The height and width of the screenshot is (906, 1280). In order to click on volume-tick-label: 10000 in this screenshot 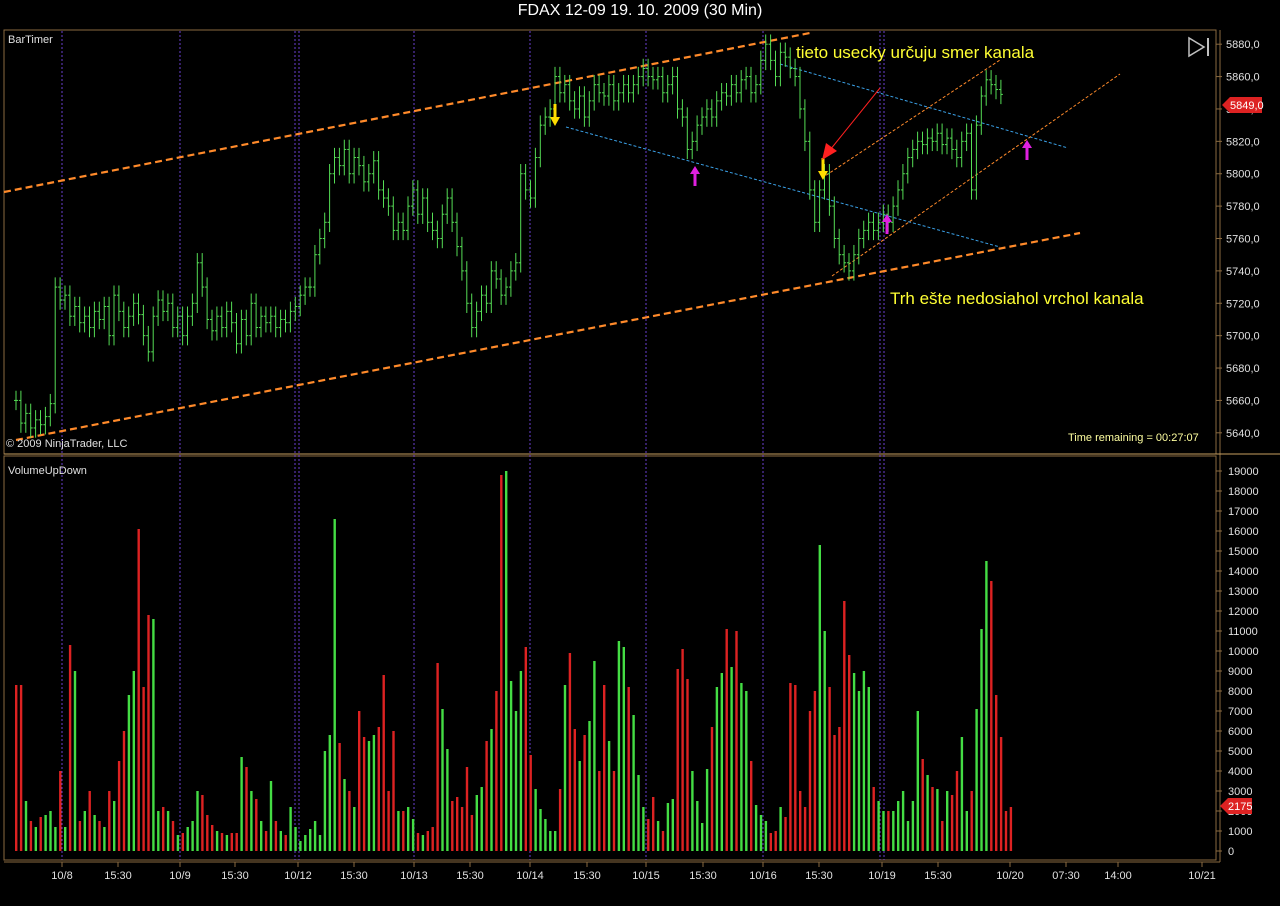, I will do `click(1243, 652)`.